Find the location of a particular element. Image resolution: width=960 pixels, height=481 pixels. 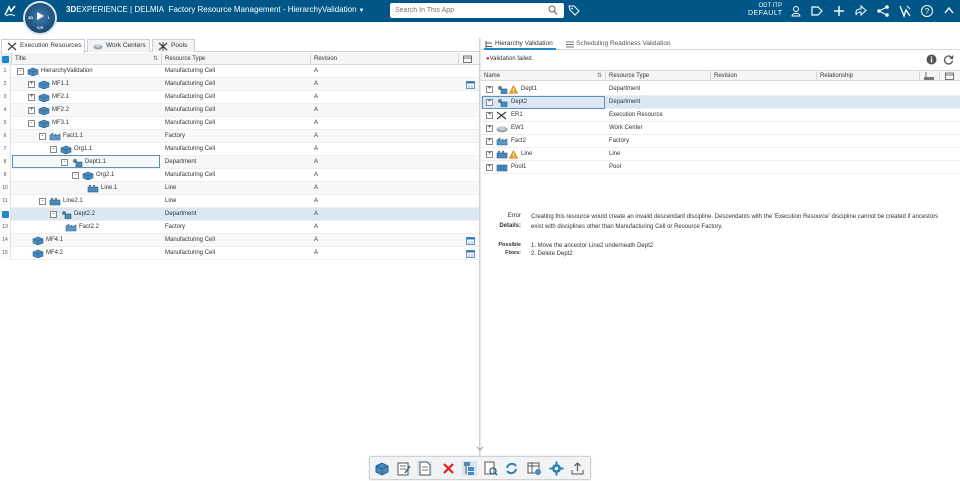

validation-row: + Pool1 Pool is located at coordinates (720, 167).